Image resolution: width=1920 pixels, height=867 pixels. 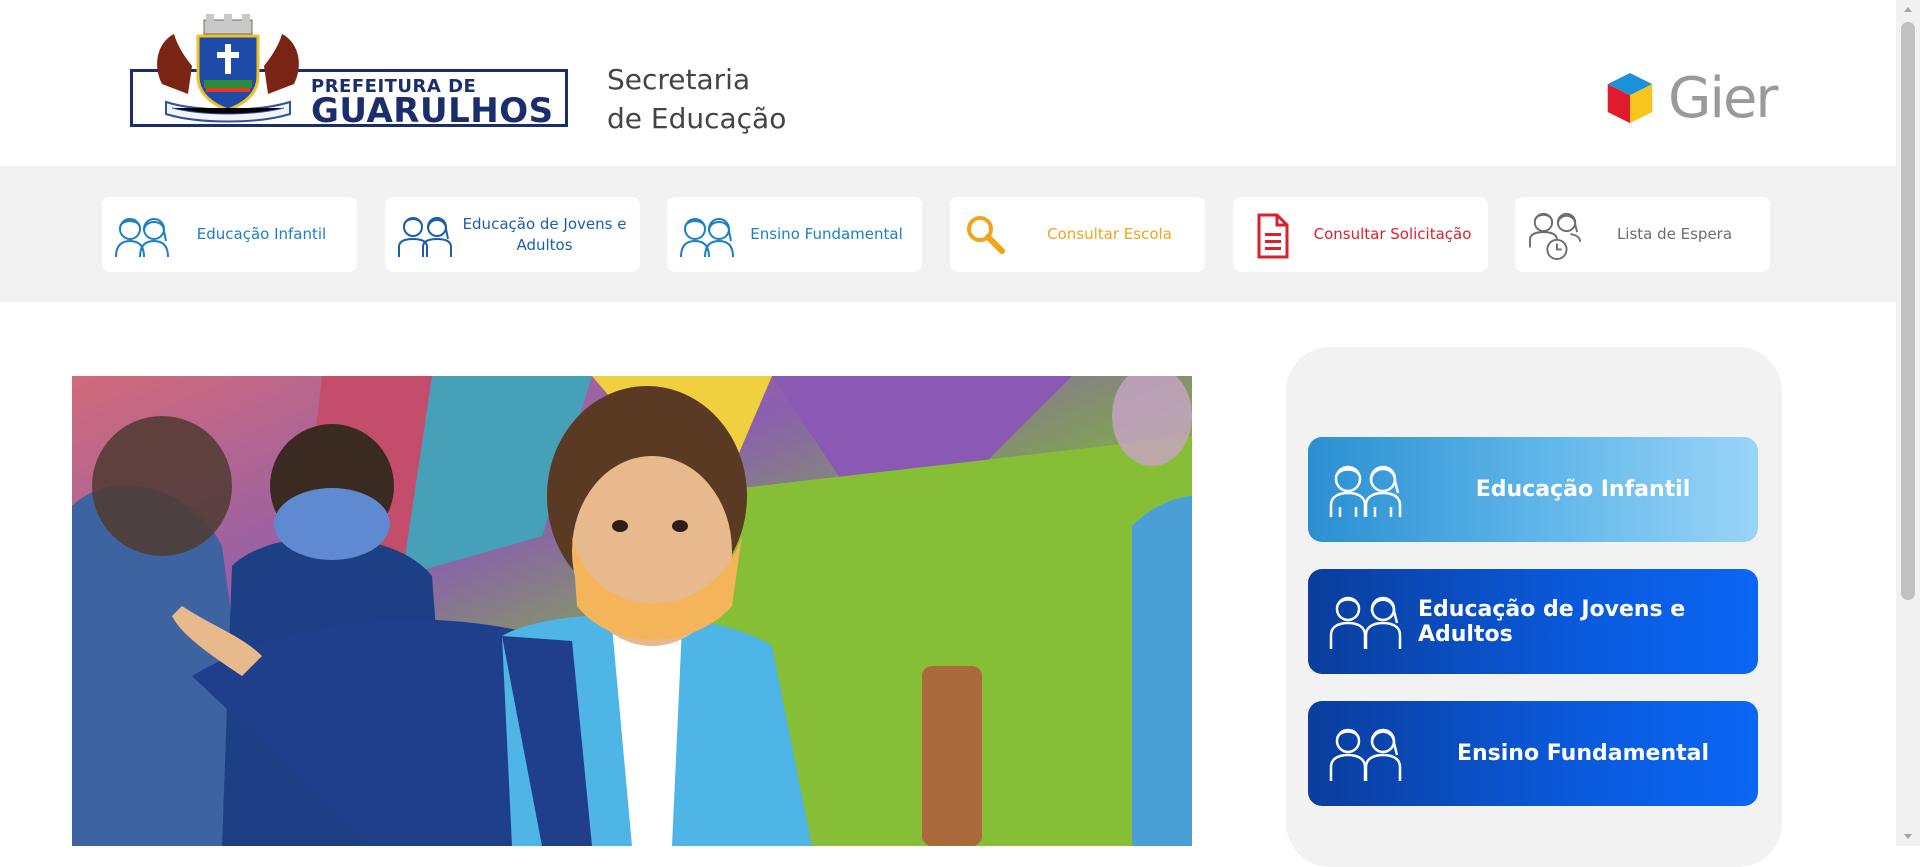 I want to click on site-title-line-1: Secretaria, so click(x=679, y=79).